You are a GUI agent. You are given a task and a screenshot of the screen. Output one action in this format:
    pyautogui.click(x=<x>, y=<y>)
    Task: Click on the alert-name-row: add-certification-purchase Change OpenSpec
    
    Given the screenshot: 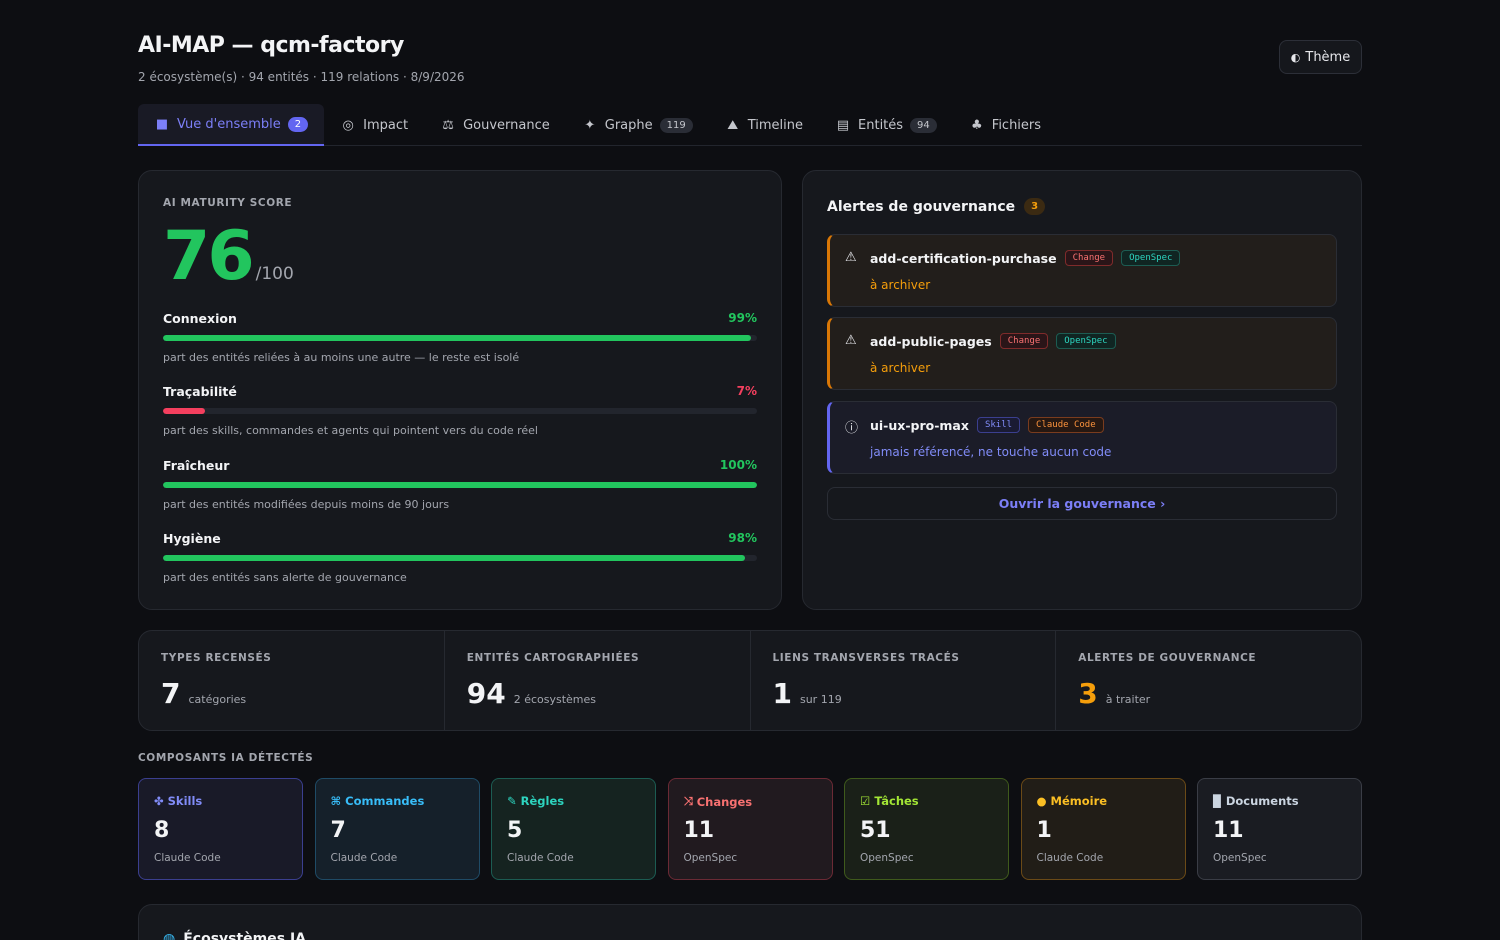 What is the action you would take?
    pyautogui.click(x=1025, y=258)
    